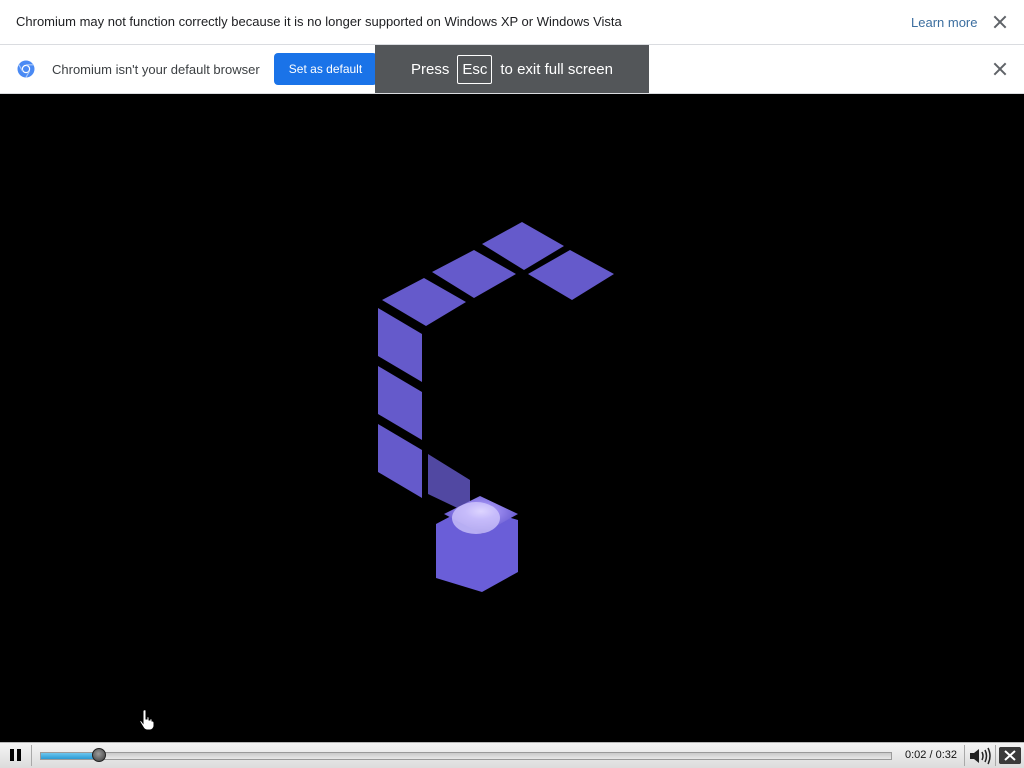 The width and height of the screenshot is (1024, 768). I want to click on default-browser-message: Chromium isn't your default browser, so click(156, 69).